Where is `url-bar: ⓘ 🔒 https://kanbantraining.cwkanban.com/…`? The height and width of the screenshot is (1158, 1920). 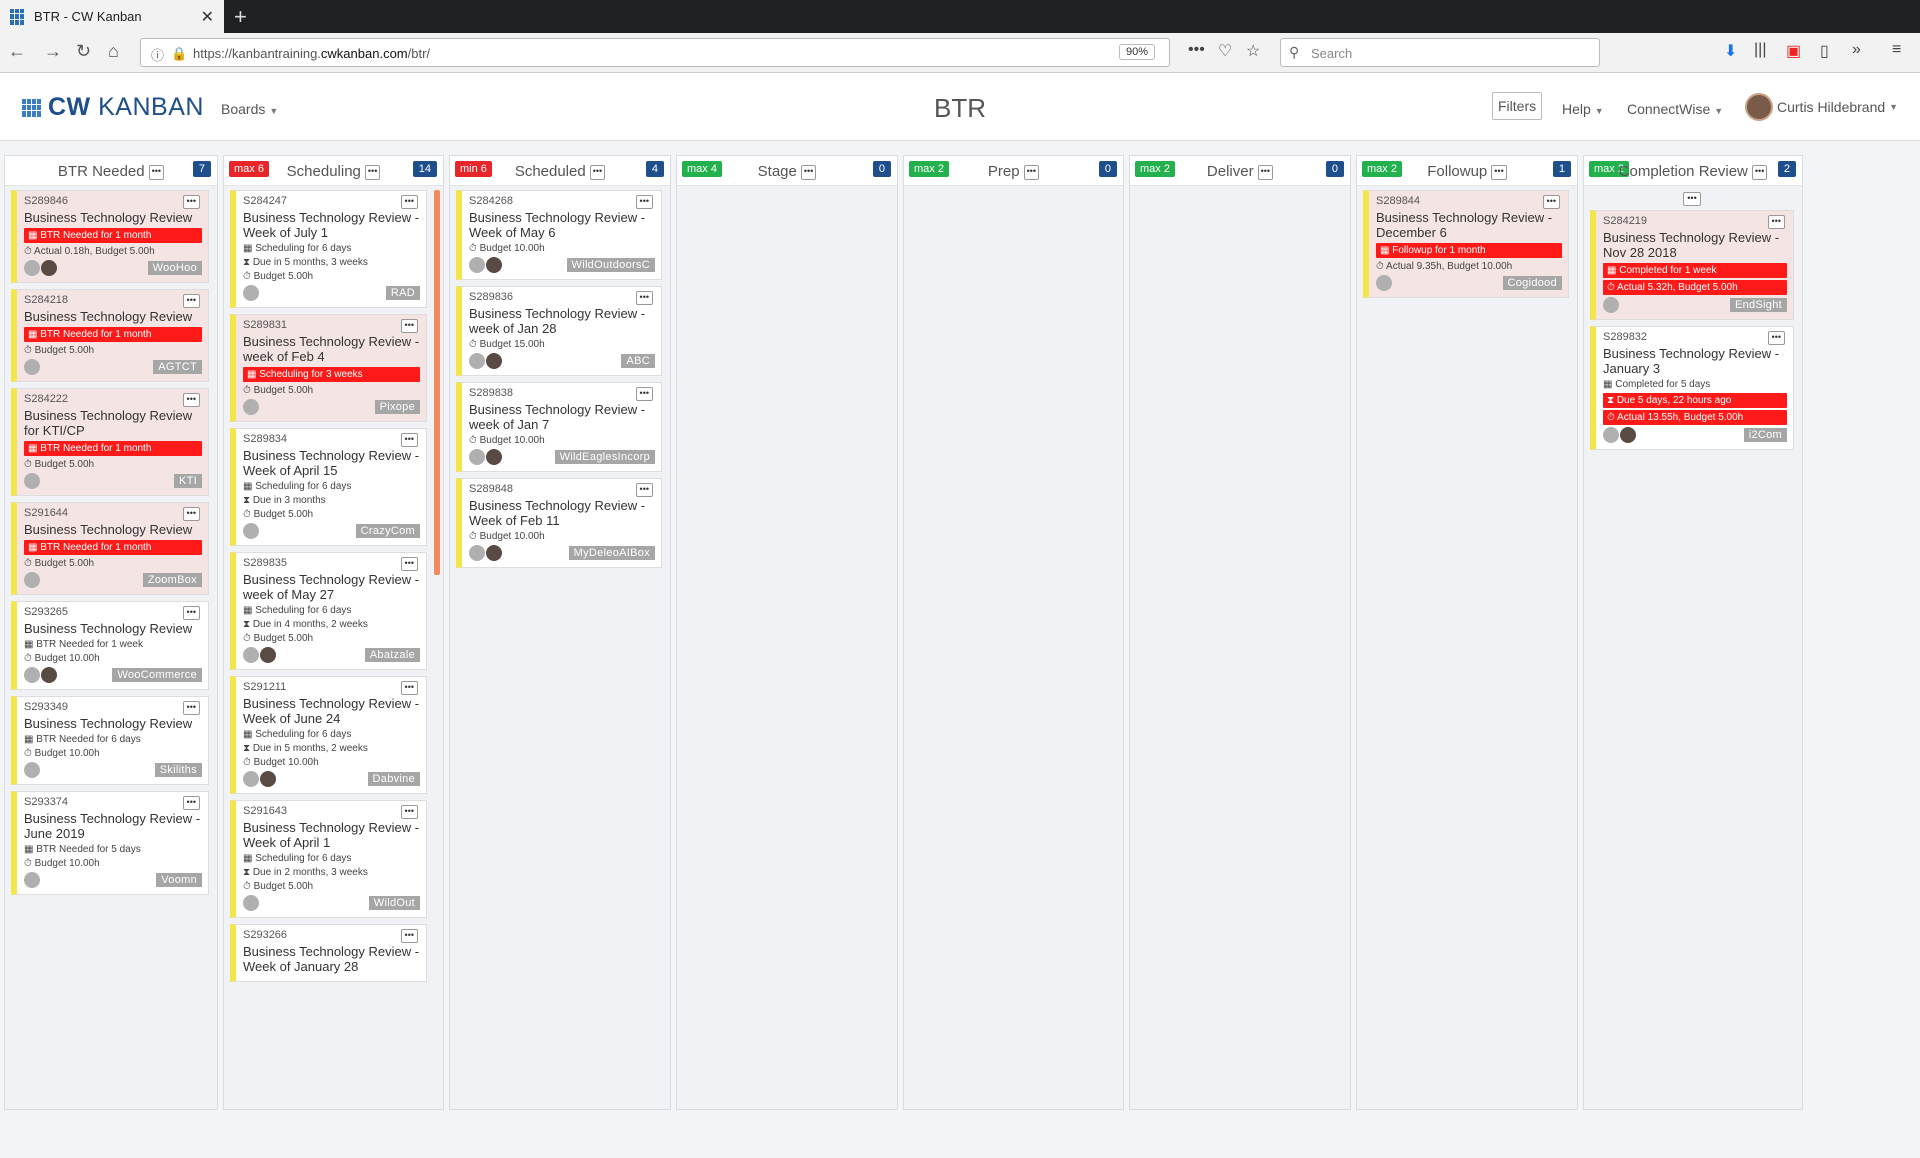 url-bar: ⓘ 🔒 https://kanbantraining.cwkanban.com/… is located at coordinates (655, 52).